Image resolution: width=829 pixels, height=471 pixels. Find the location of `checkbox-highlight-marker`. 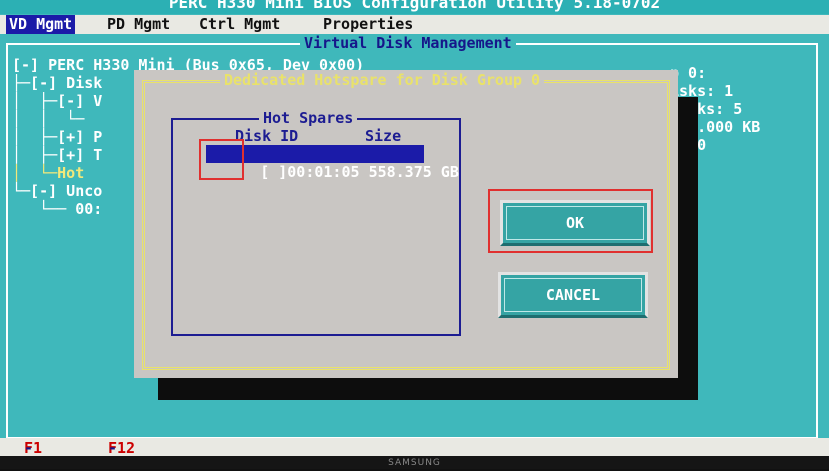

checkbox-highlight-marker is located at coordinates (221, 159).